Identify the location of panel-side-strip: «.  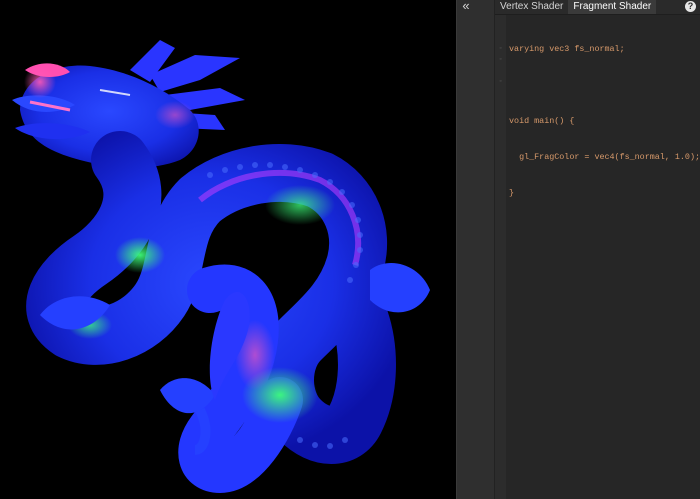
(476, 249).